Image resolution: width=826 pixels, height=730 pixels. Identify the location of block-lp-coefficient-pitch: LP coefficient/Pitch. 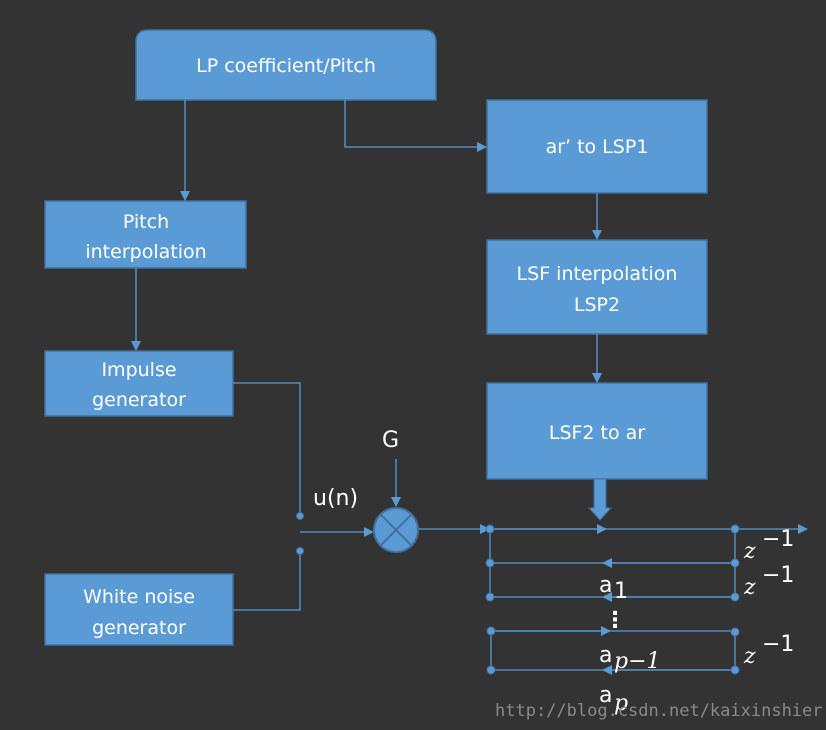
(286, 65).